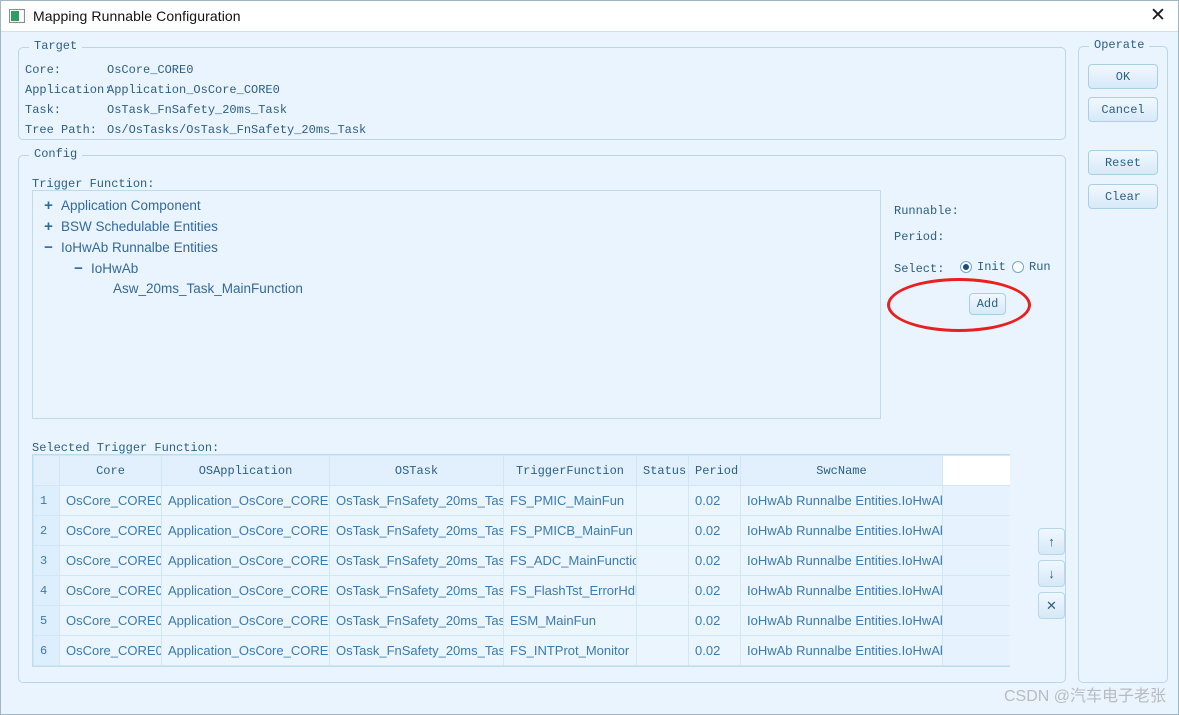 The height and width of the screenshot is (715, 1179). What do you see at coordinates (1051, 605) in the screenshot?
I see `remove-button: ✕` at bounding box center [1051, 605].